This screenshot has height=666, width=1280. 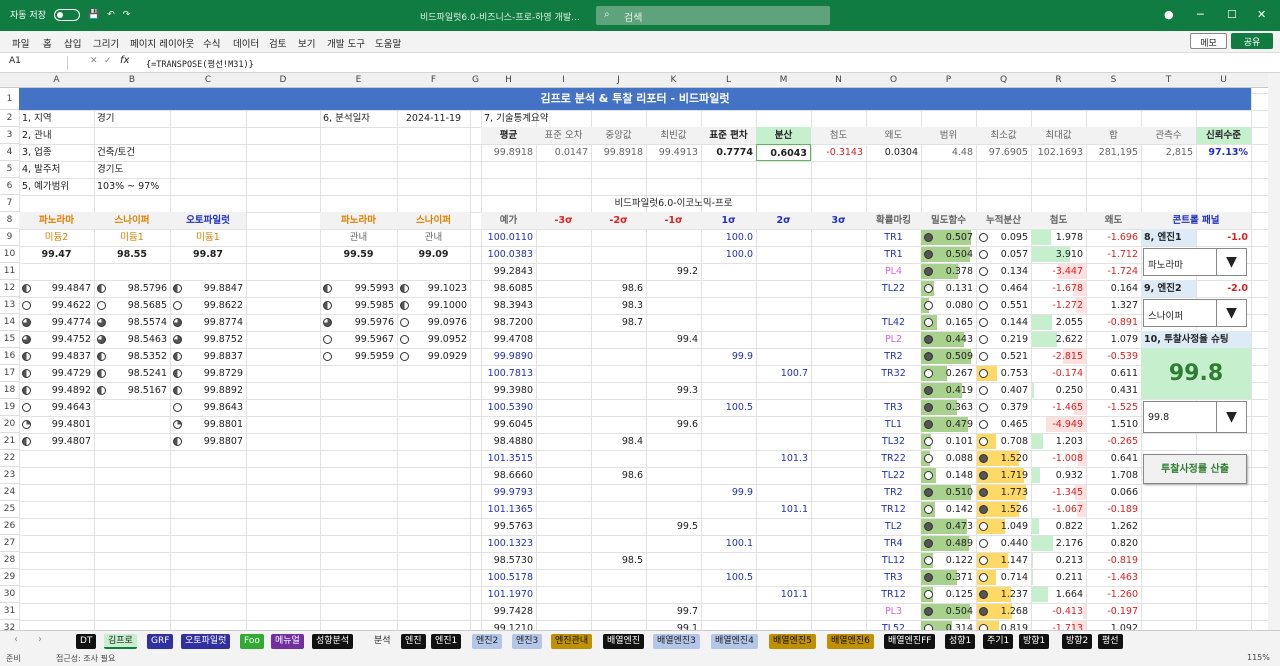 I want to click on info-label: 2, 관내, so click(x=56, y=135).